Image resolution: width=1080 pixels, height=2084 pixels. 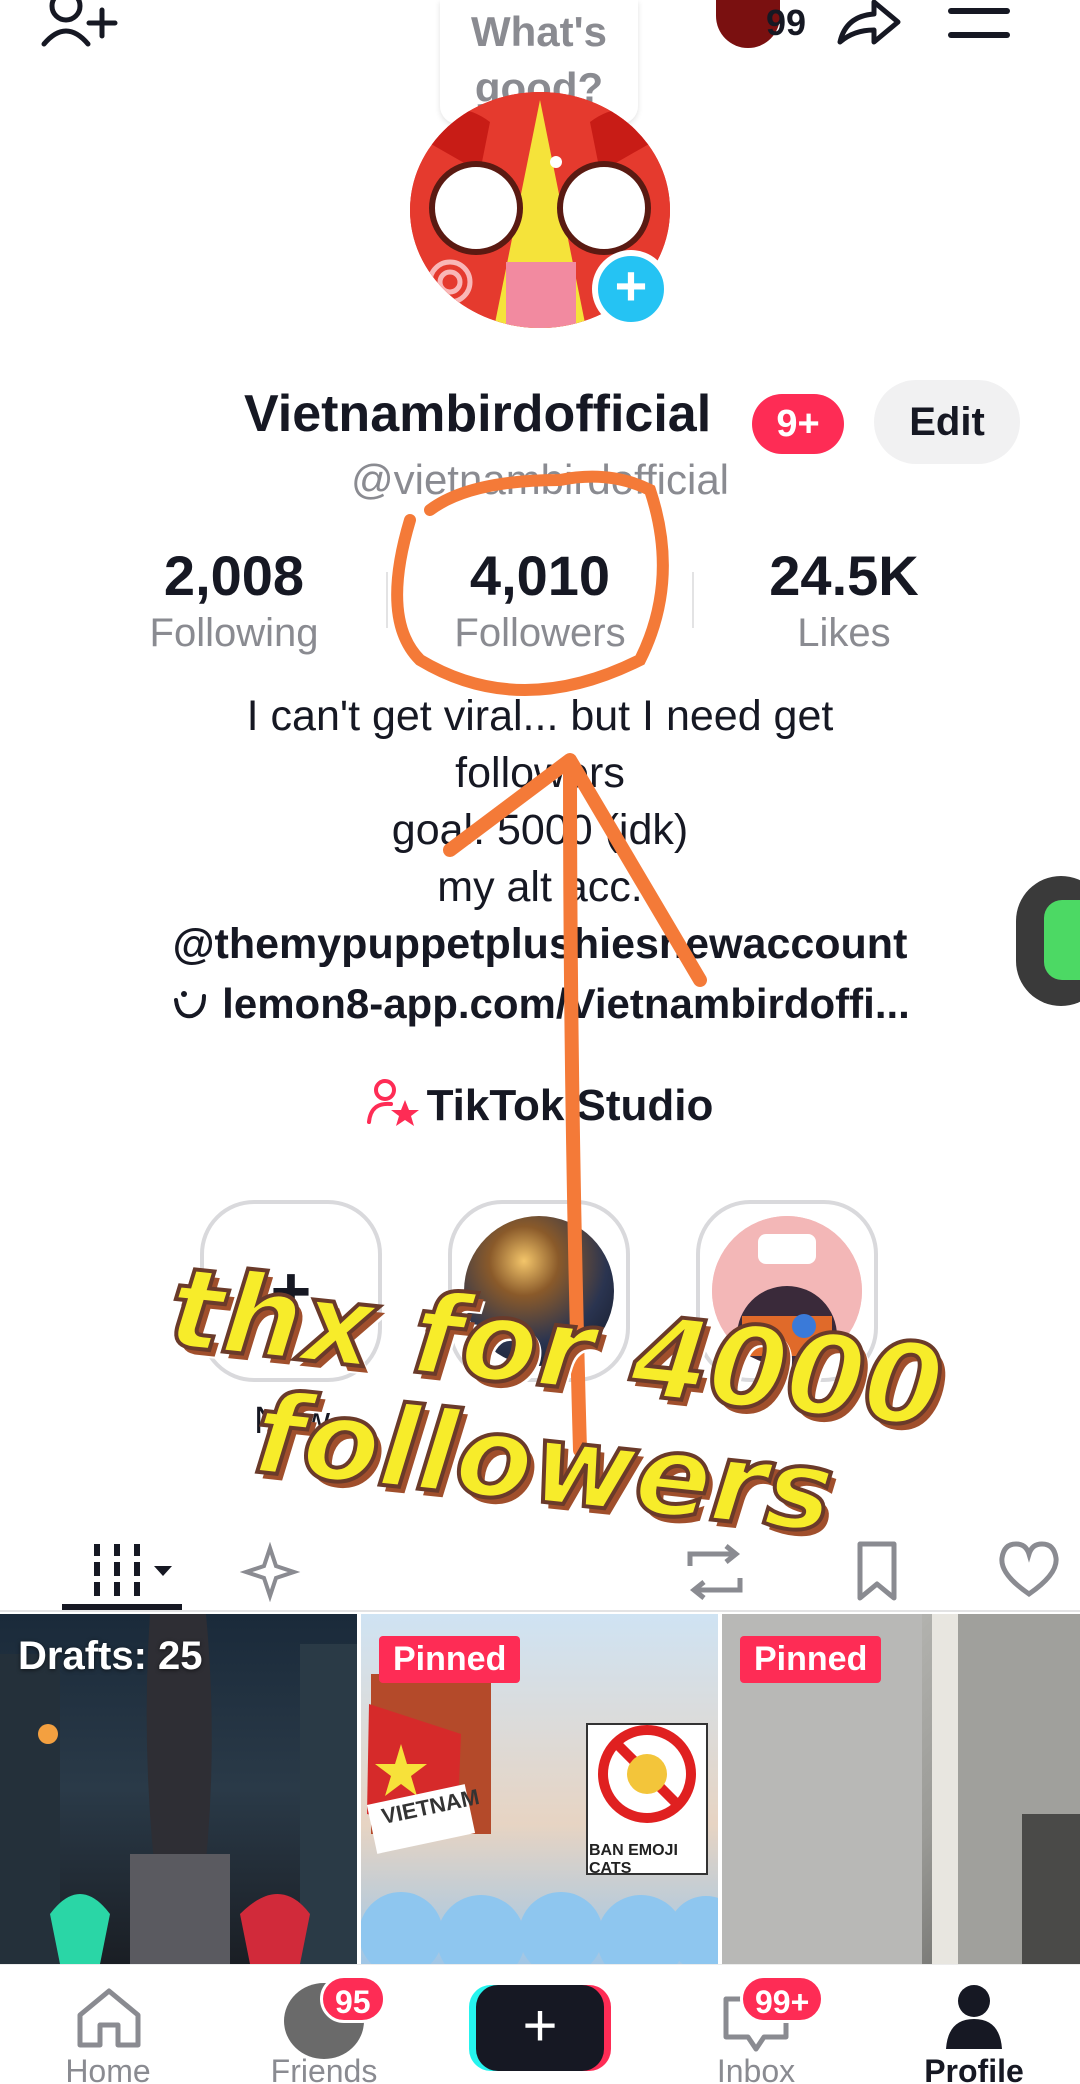 I want to click on bio-line: followers, so click(x=540, y=773).